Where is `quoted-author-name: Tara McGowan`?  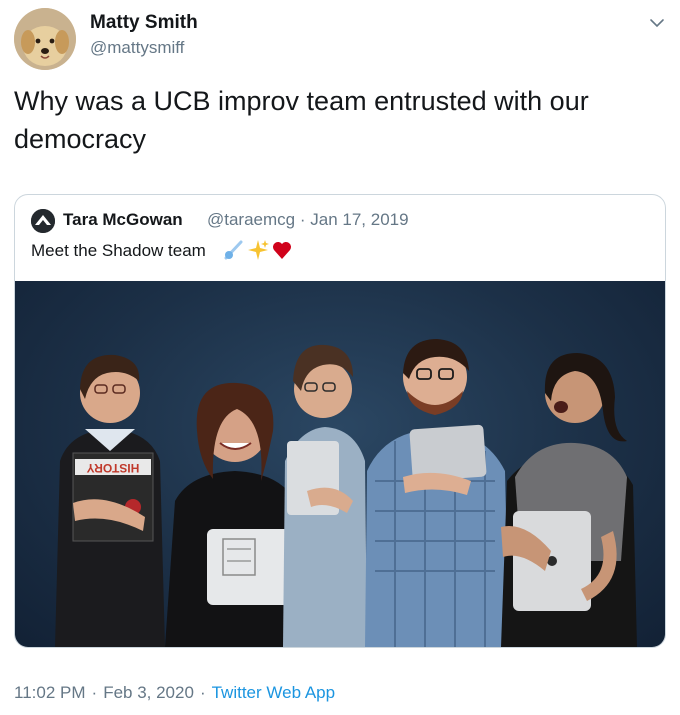
quoted-author-name: Tara McGowan is located at coordinates (123, 219).